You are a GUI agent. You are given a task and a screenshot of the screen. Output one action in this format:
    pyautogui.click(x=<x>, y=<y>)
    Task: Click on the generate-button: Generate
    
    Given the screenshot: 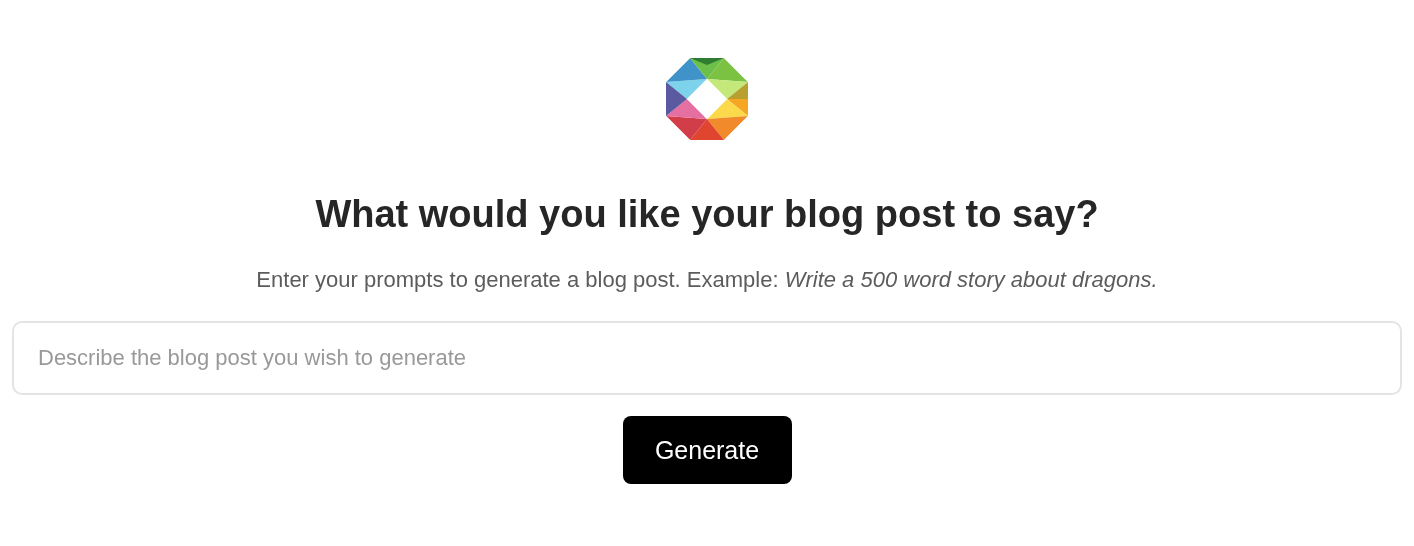 What is the action you would take?
    pyautogui.click(x=707, y=450)
    